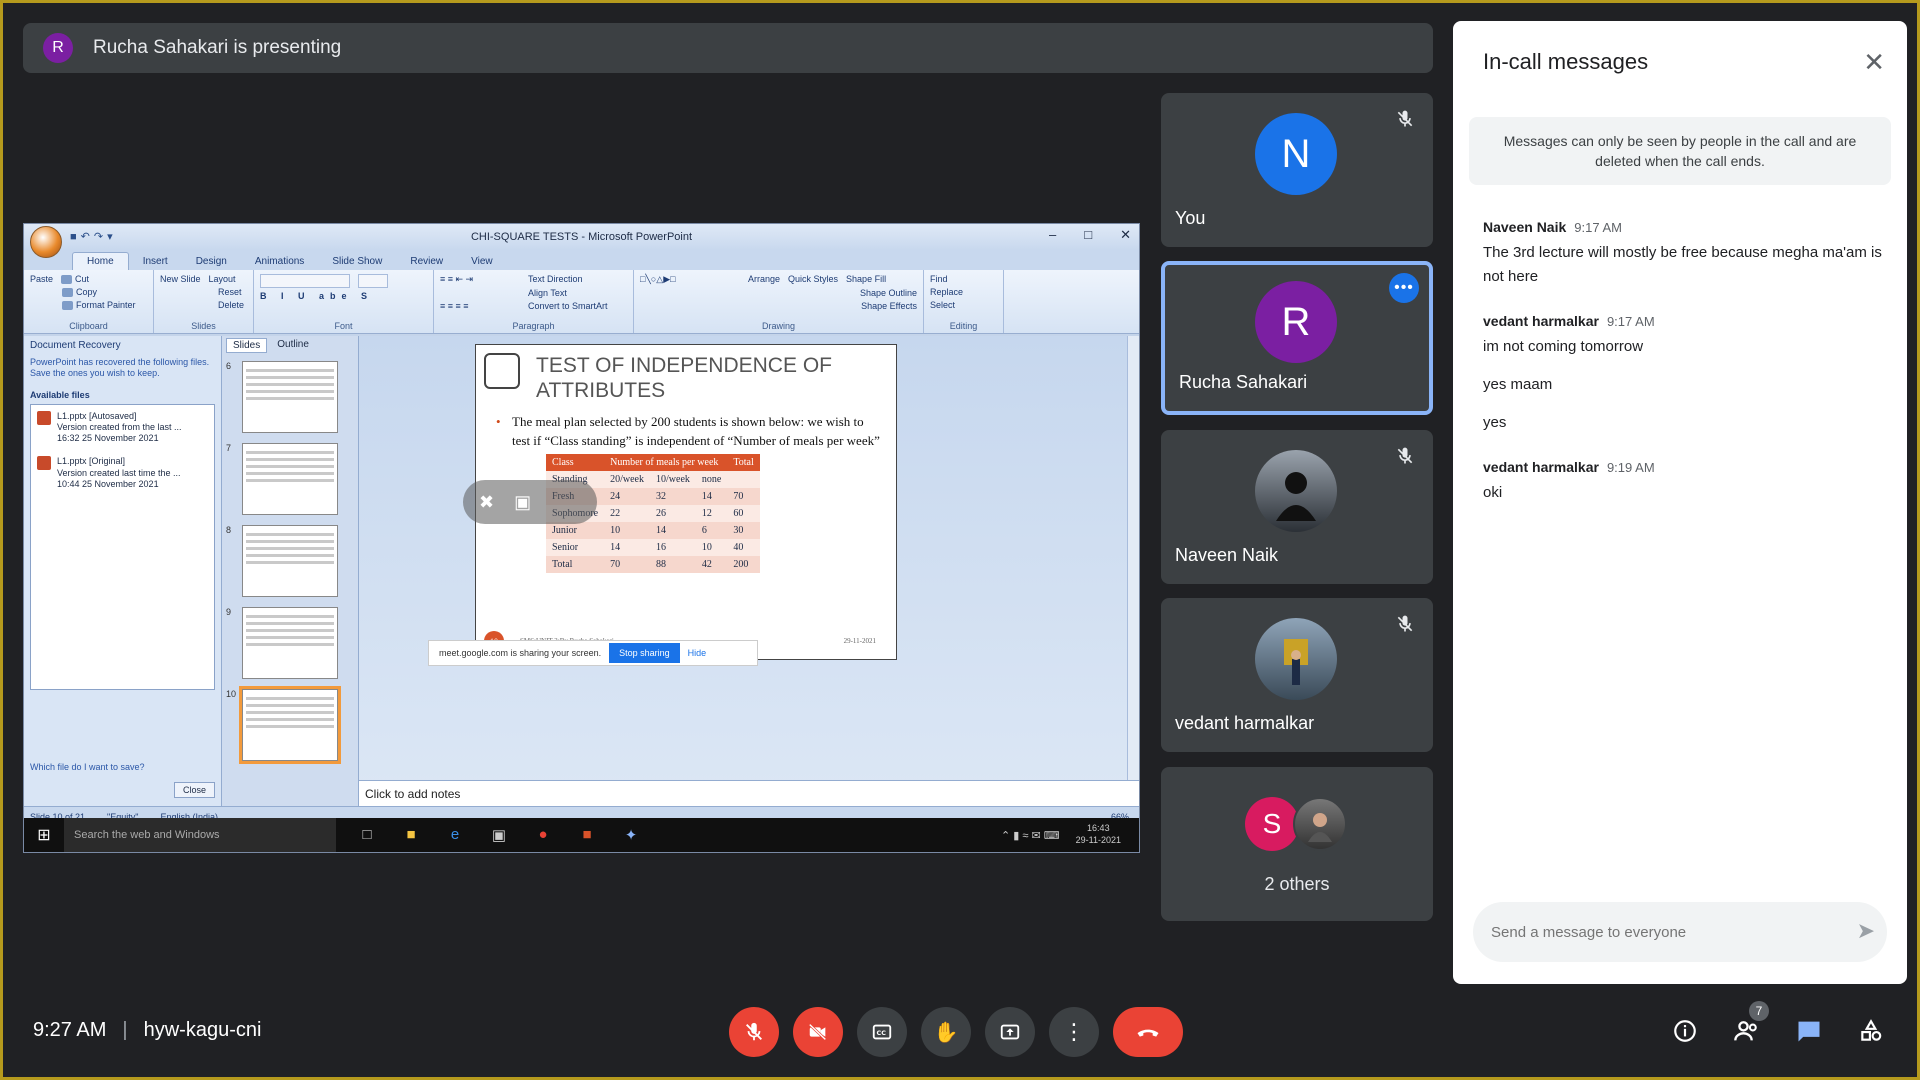 The image size is (1920, 1080). Describe the element at coordinates (229, 448) in the screenshot. I see `thumb-number: 7` at that location.